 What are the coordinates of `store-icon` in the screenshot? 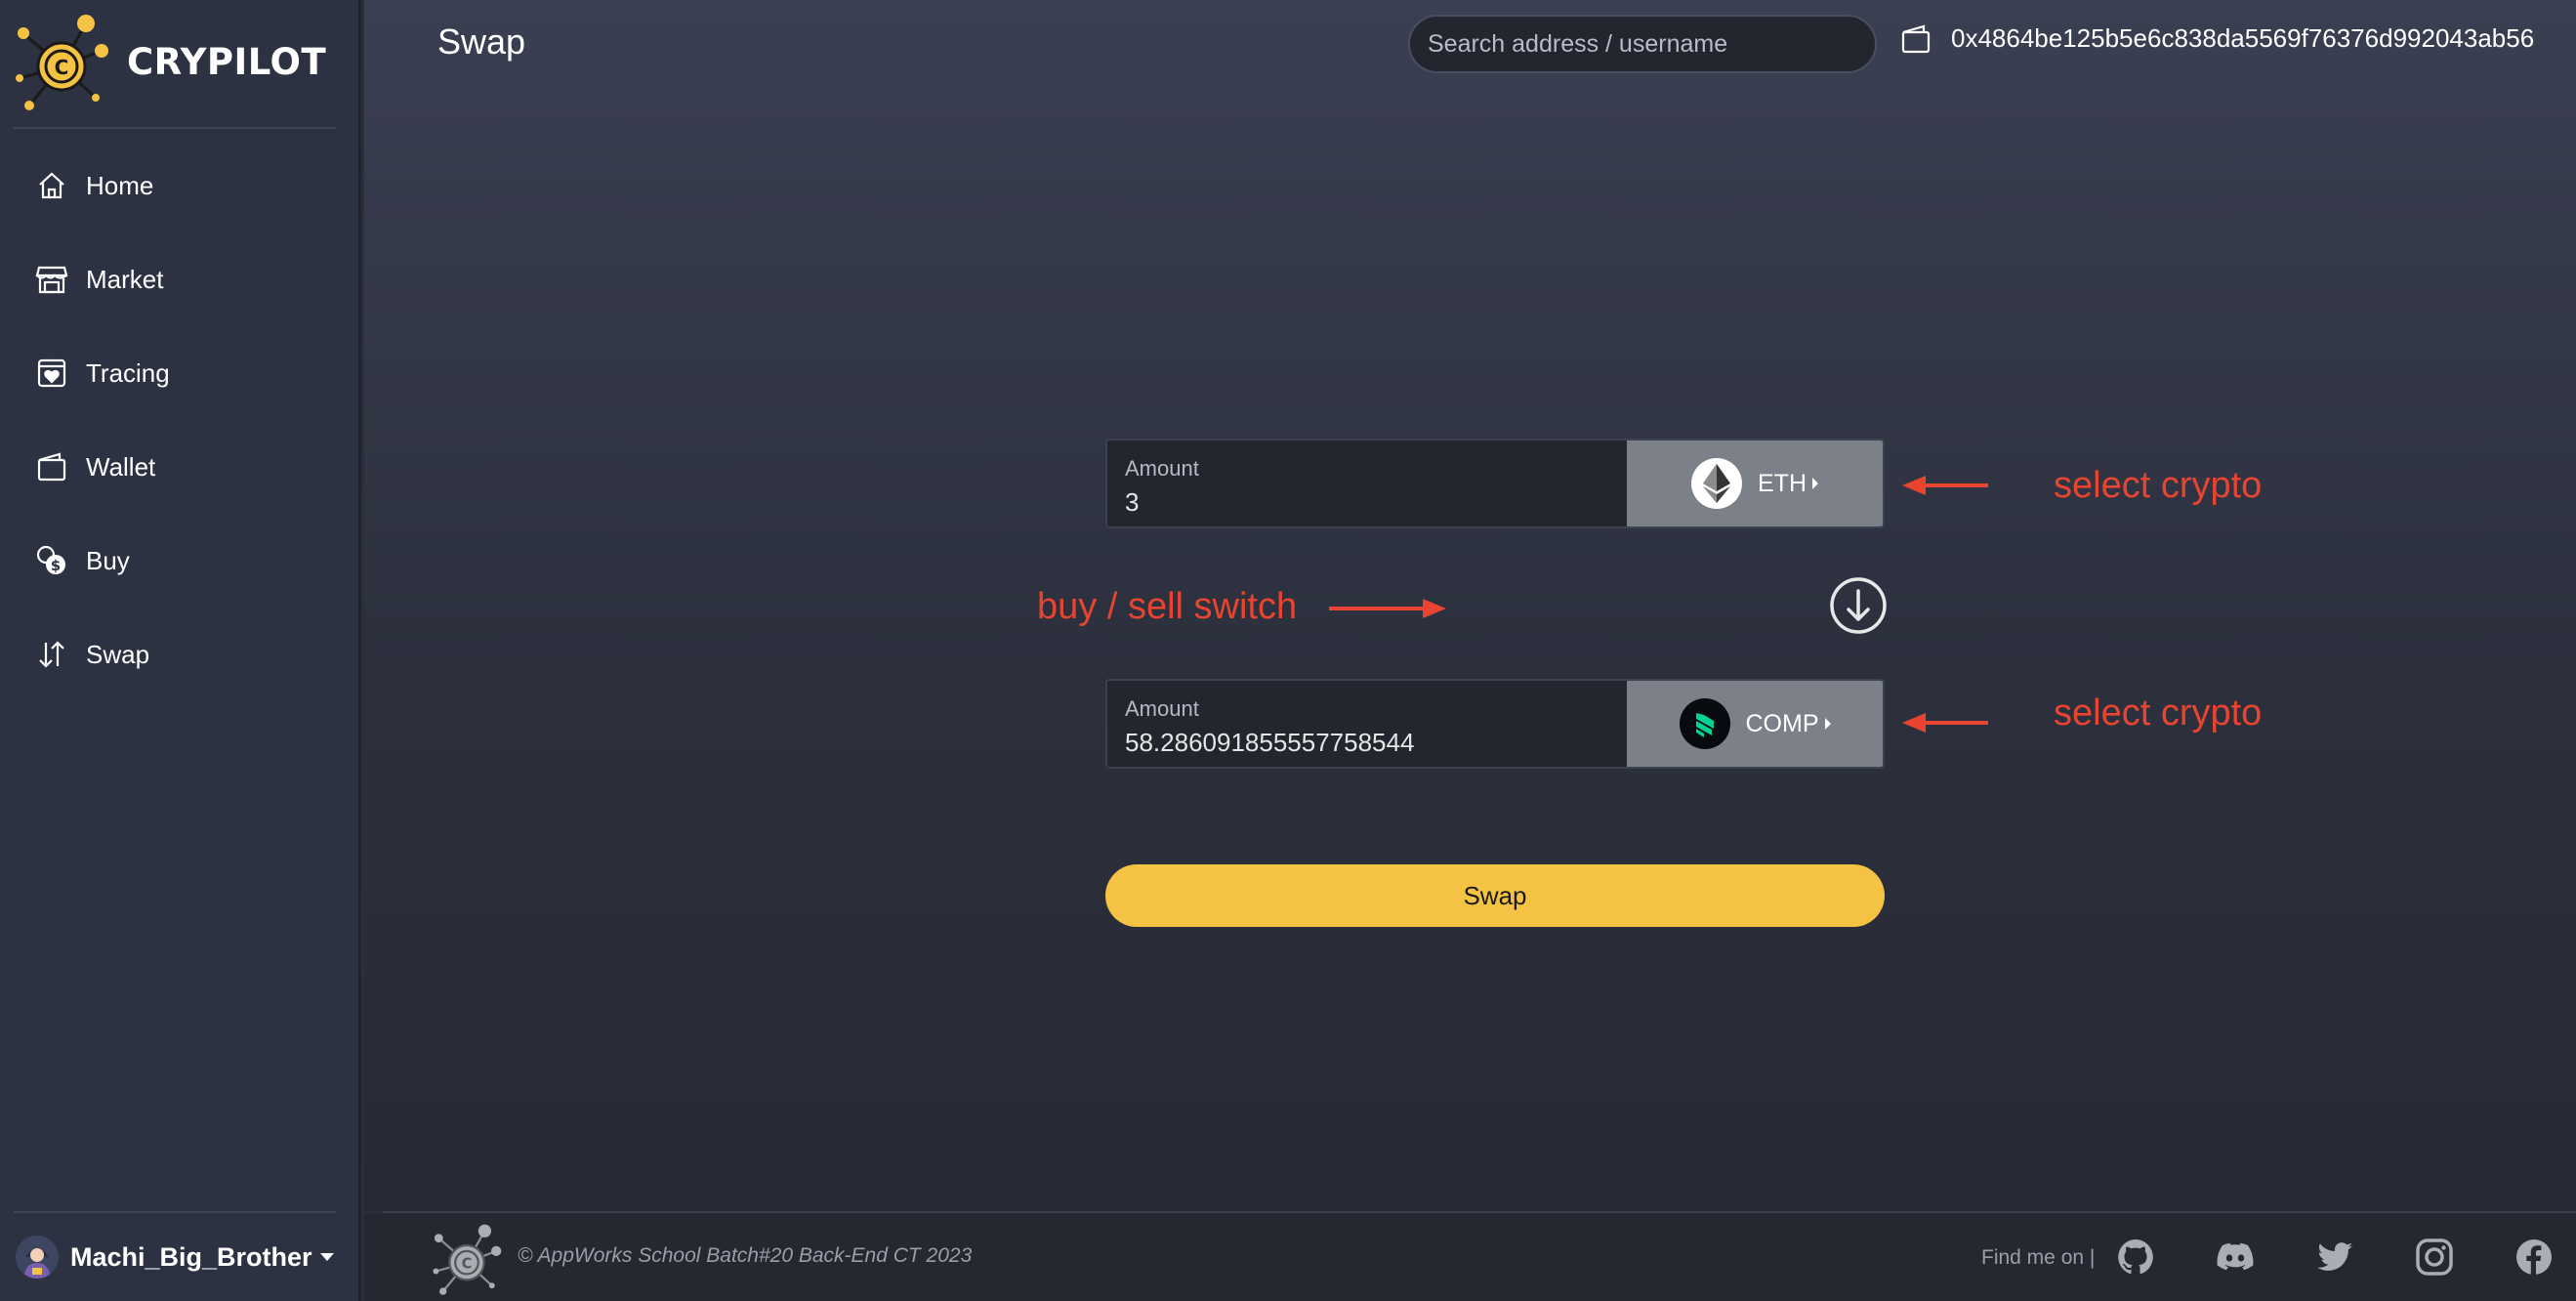 It's located at (52, 279).